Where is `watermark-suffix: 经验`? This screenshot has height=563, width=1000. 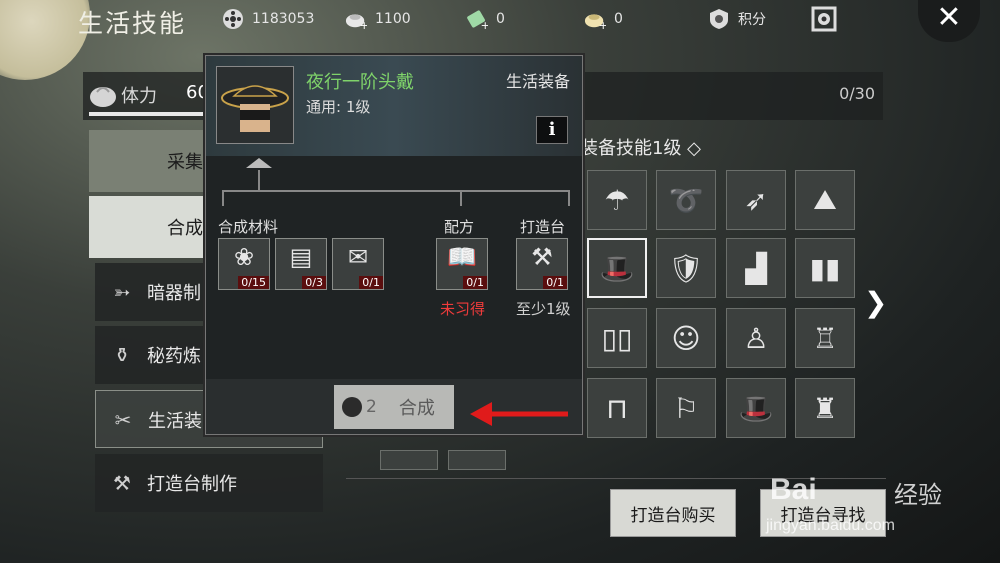
watermark-suffix: 经验 is located at coordinates (918, 495).